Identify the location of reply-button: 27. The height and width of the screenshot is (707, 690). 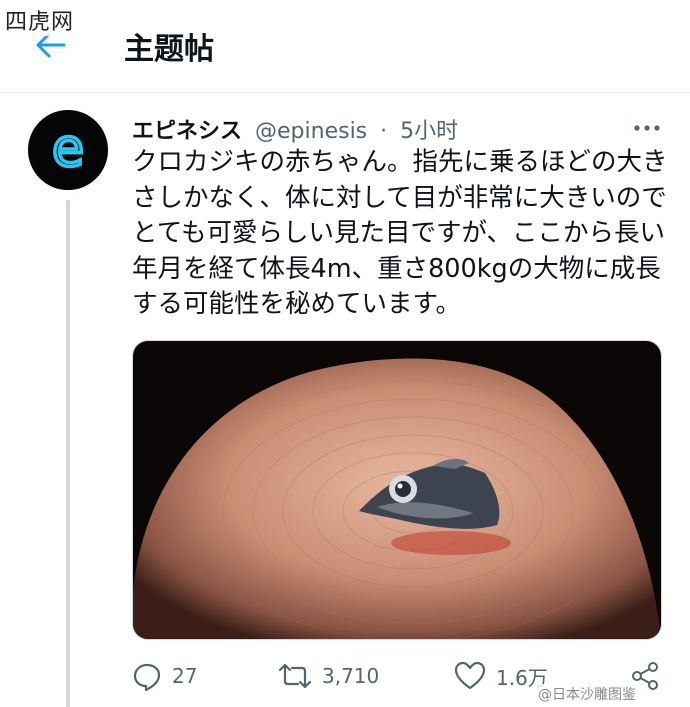
(164, 676).